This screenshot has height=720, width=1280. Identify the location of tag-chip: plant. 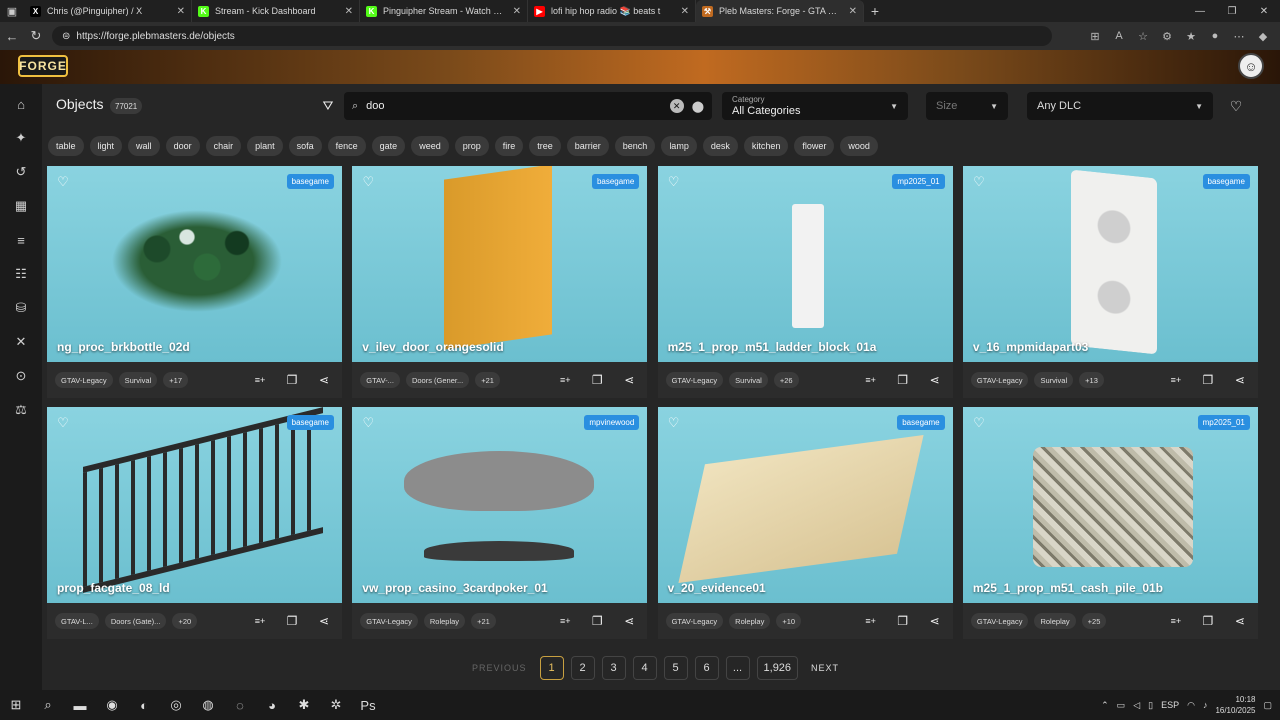
(265, 146).